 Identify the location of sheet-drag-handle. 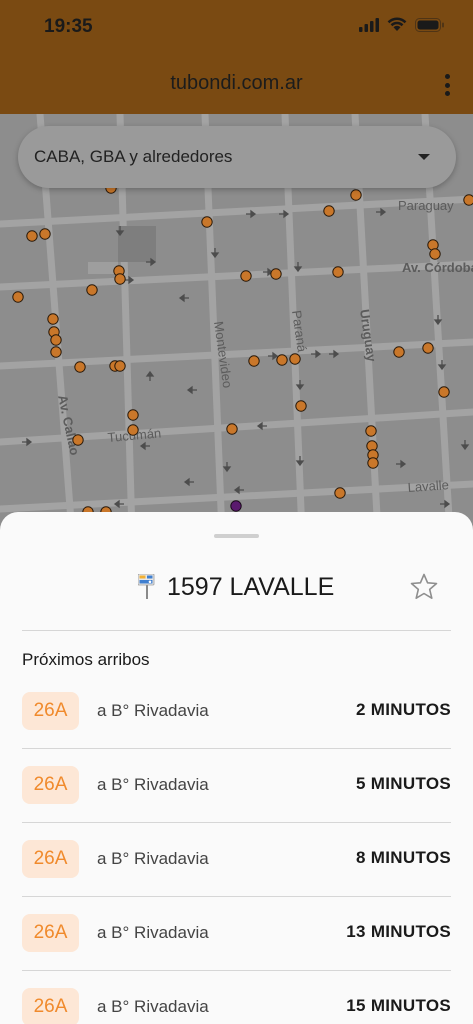
(236, 536).